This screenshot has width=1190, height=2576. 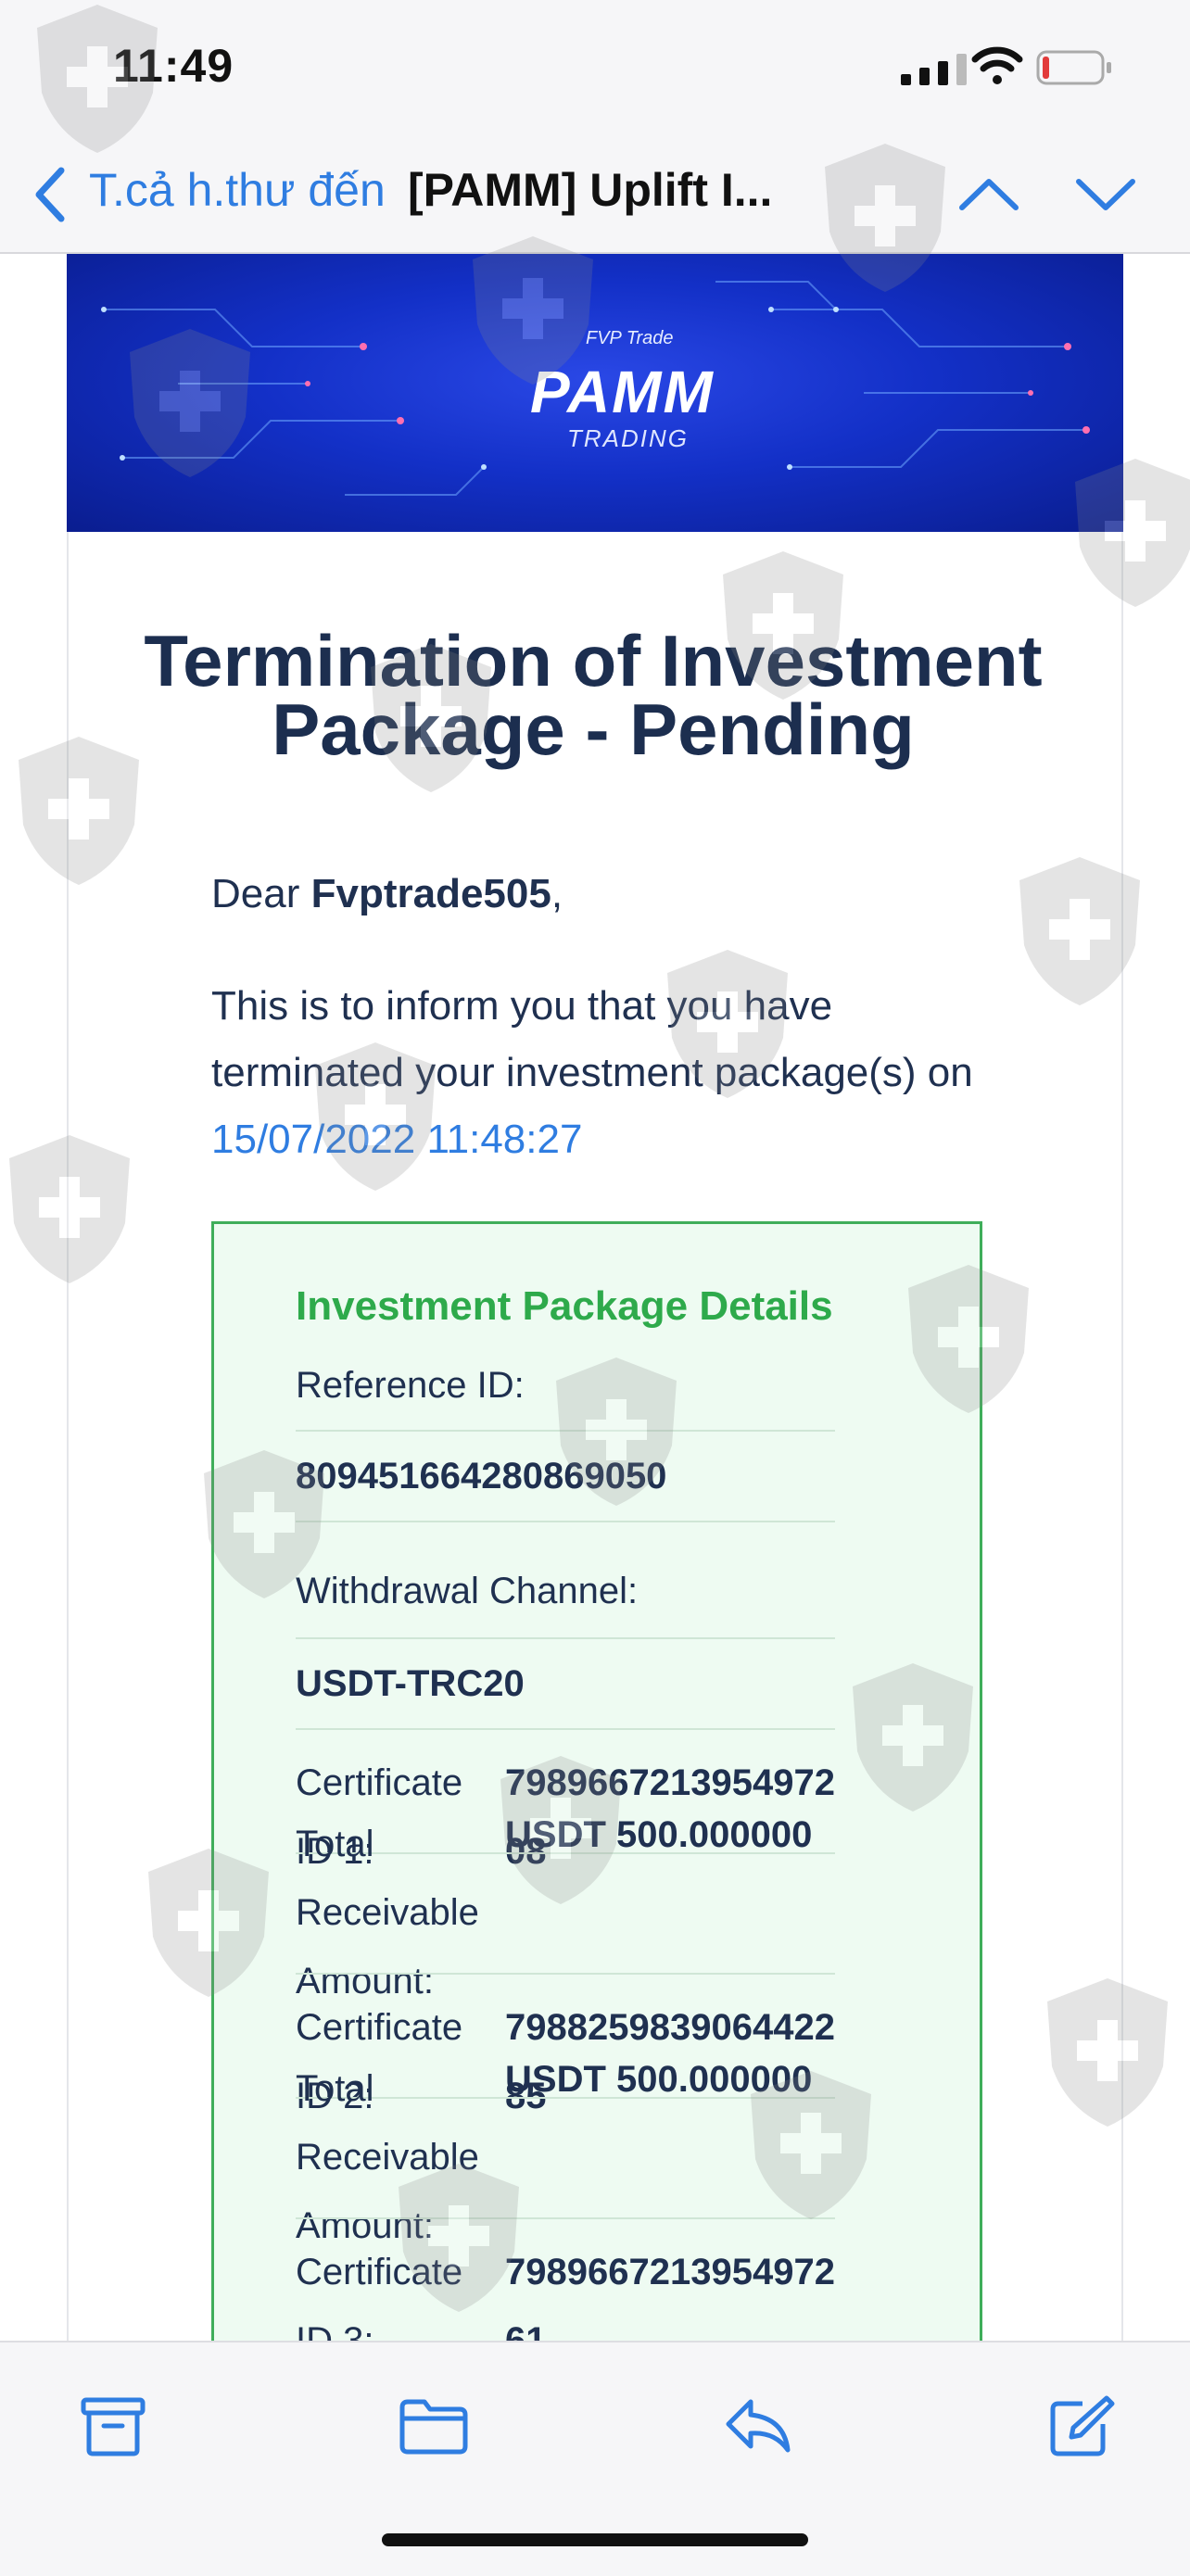 I want to click on pamm-banner-image: FVP Trade PAMM TRADING, so click(x=595, y=393).